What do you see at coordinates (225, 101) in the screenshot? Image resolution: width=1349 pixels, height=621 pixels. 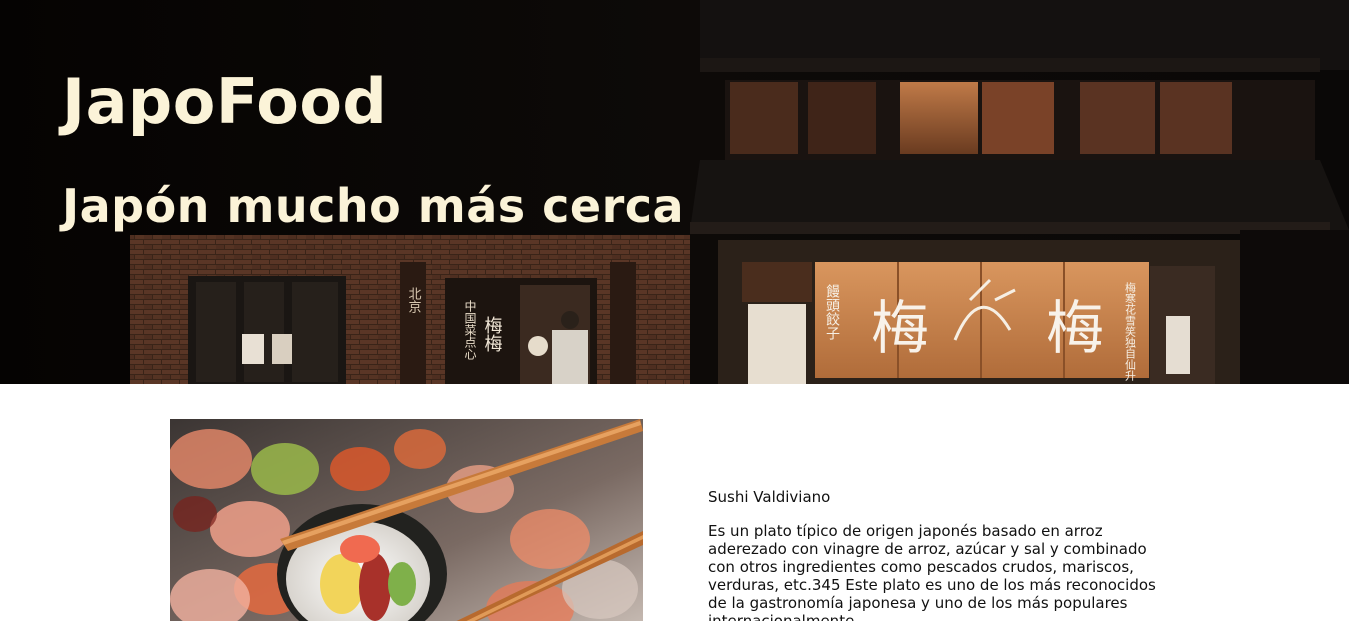 I see `site-title: JapoFood` at bounding box center [225, 101].